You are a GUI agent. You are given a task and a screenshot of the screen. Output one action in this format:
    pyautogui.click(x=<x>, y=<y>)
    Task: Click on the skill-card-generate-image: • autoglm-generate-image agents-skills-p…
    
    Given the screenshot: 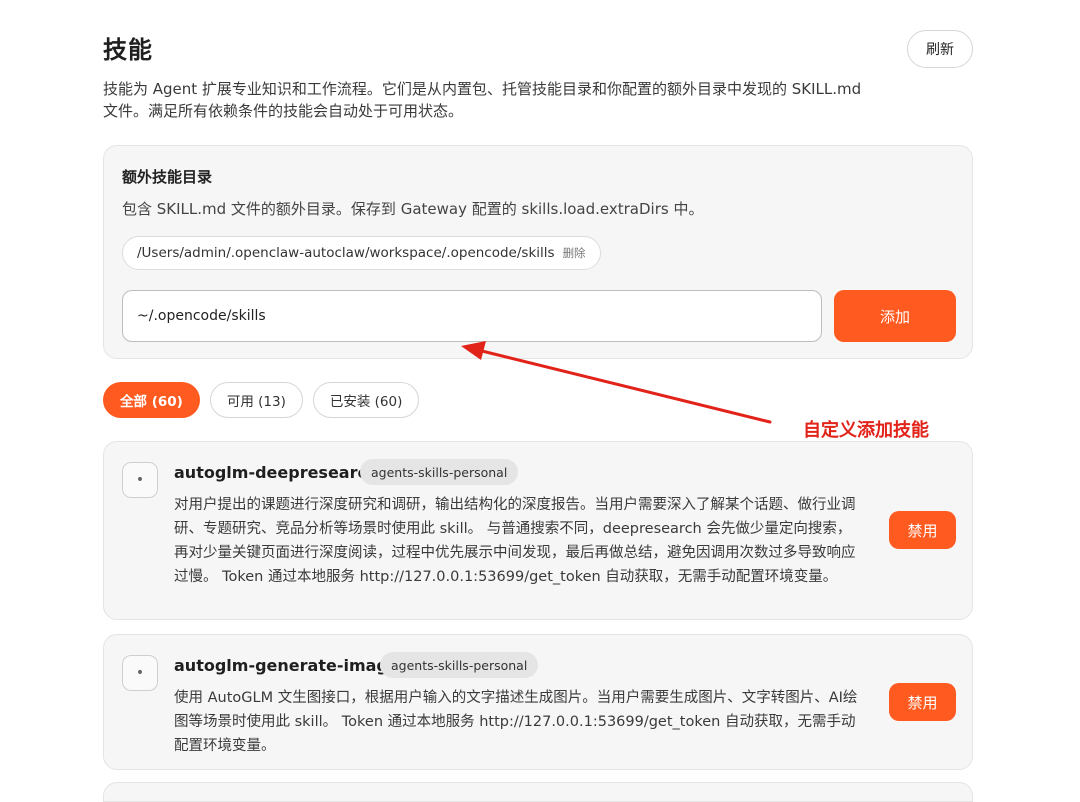 What is the action you would take?
    pyautogui.click(x=538, y=702)
    